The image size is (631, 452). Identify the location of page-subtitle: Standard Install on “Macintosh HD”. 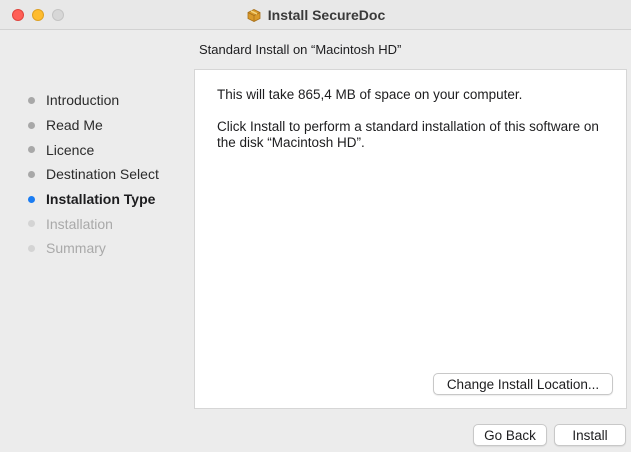
(300, 49).